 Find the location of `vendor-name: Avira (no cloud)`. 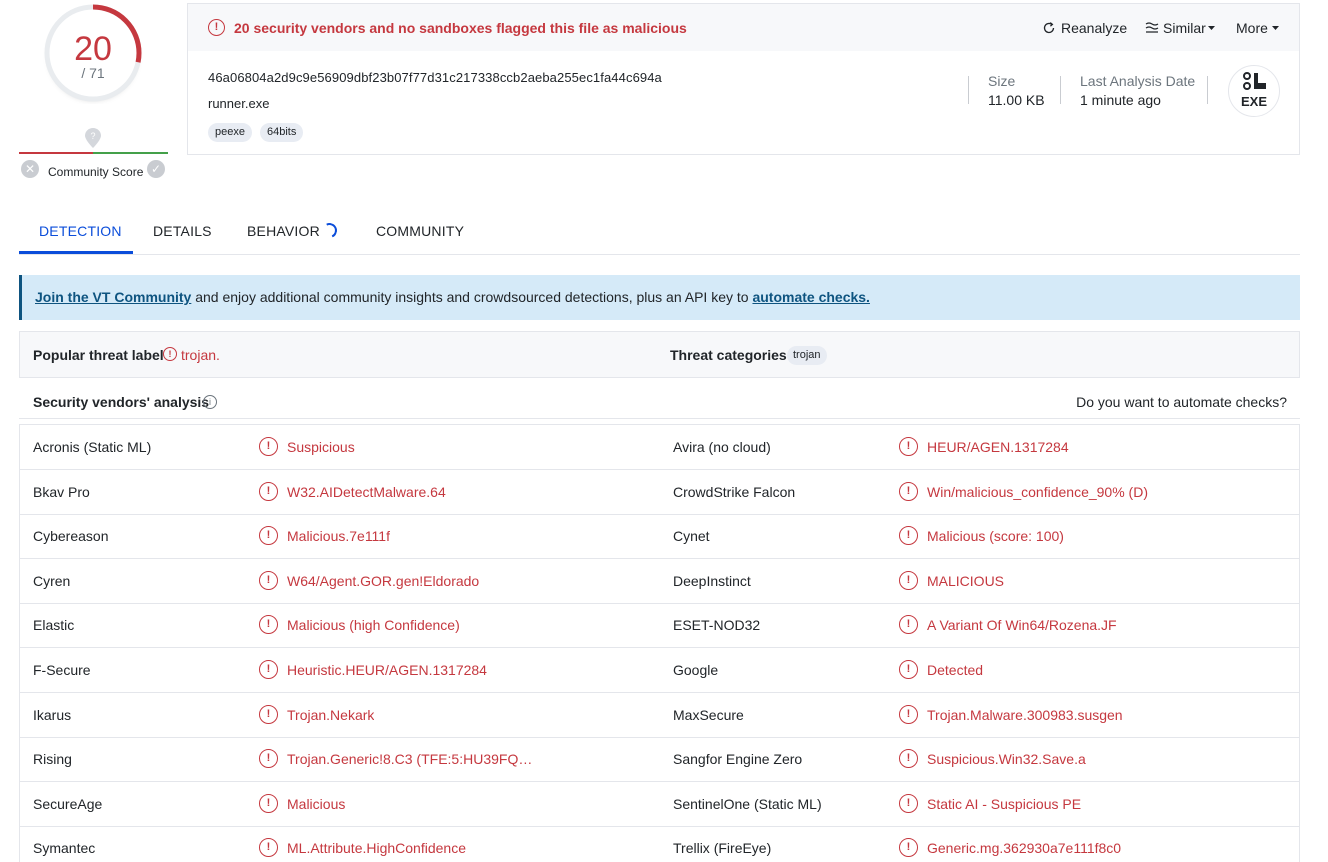

vendor-name: Avira (no cloud) is located at coordinates (722, 447).